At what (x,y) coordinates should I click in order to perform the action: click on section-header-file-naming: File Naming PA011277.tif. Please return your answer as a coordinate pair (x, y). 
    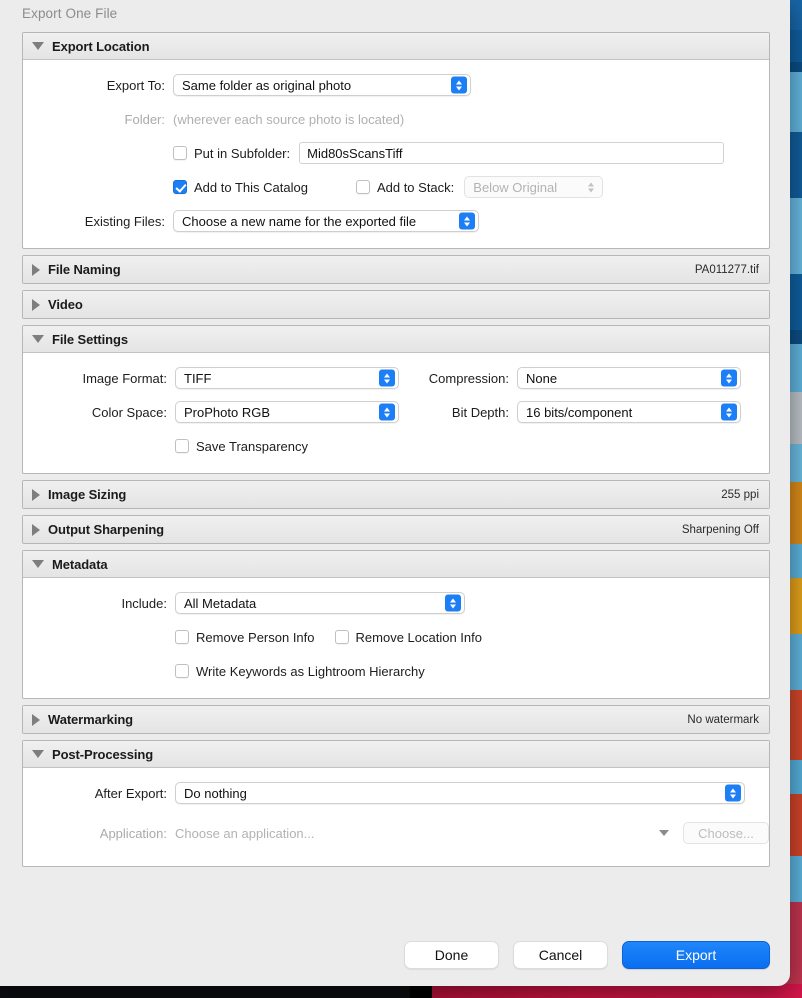
    Looking at the image, I should click on (396, 269).